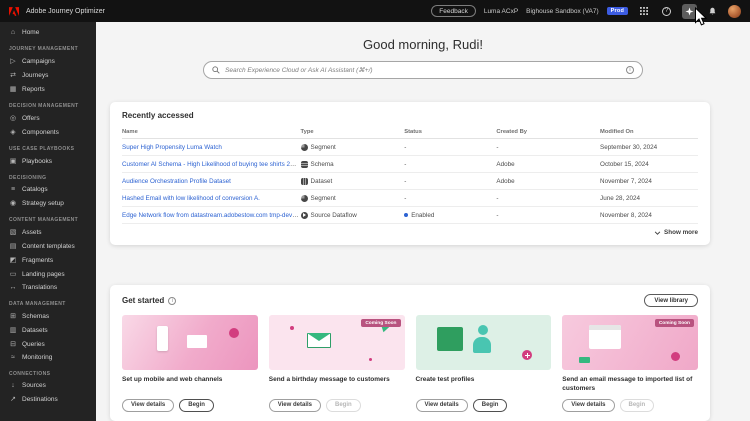 This screenshot has height=421, width=750. Describe the element at coordinates (32, 232) in the screenshot. I see `sidebar-item-label: Assets` at that location.